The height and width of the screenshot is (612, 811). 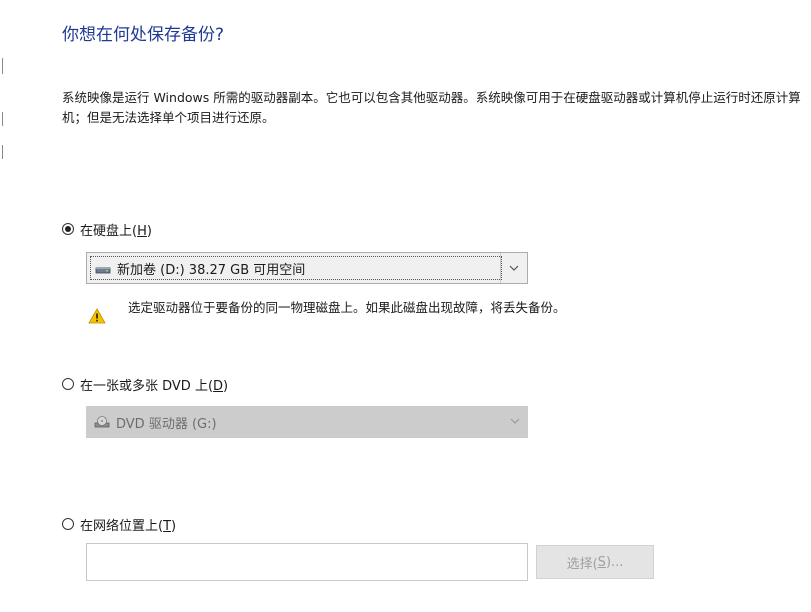 I want to click on dvd-drive-value: DVD 驱动器 (G:), so click(x=166, y=424).